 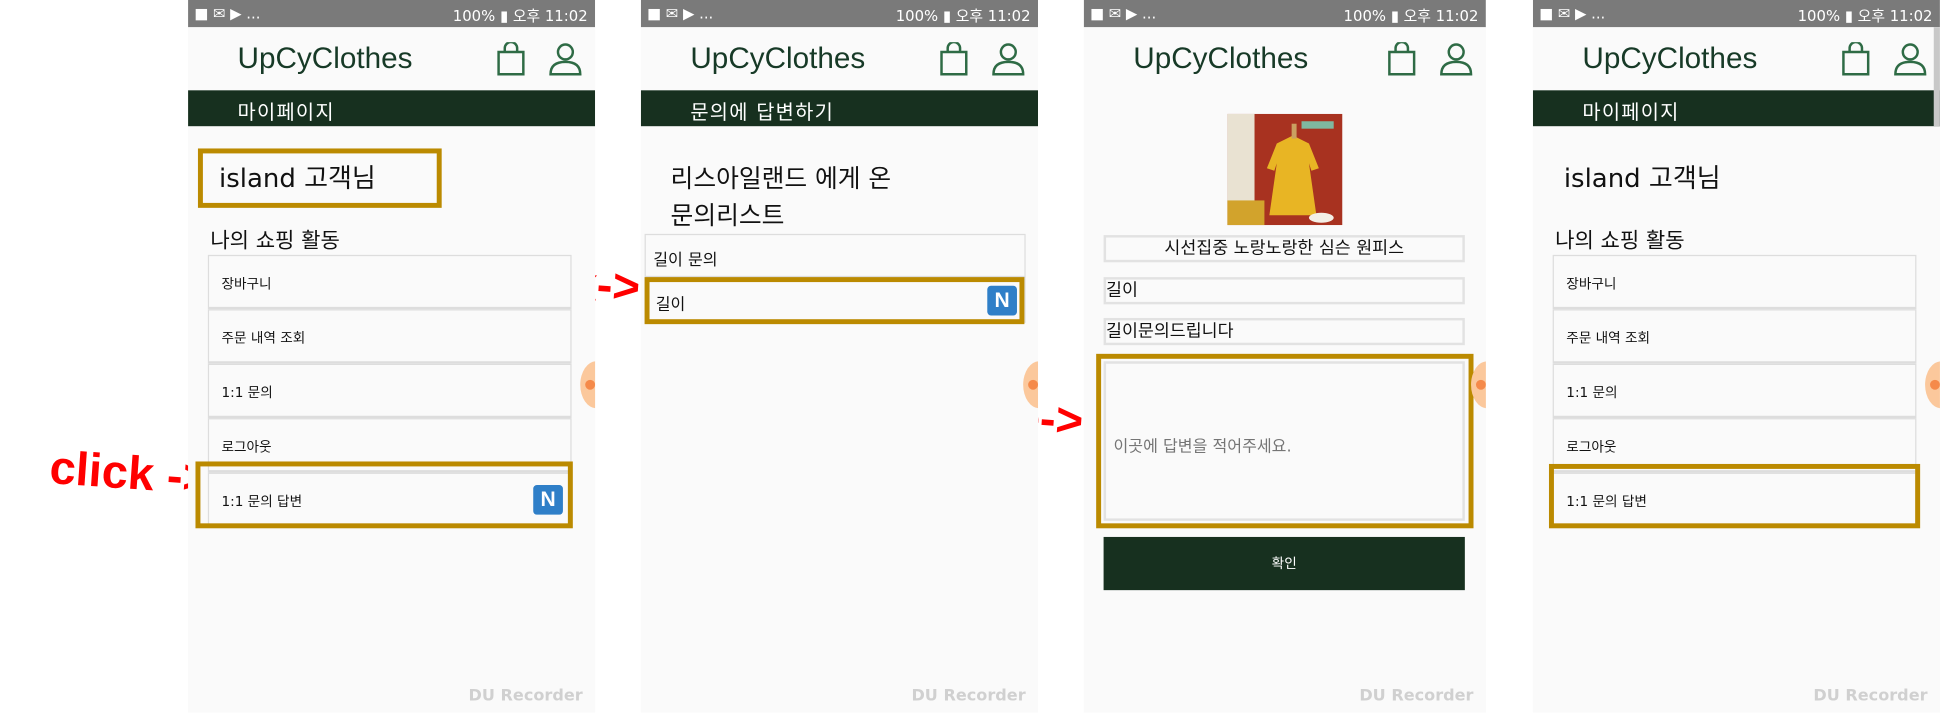 What do you see at coordinates (835, 256) in the screenshot?
I see `inquiry-item: 길이 문의` at bounding box center [835, 256].